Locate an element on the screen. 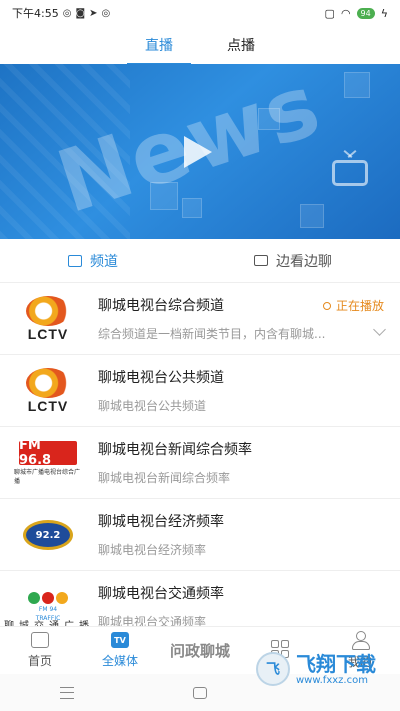  sim-icon: ▢ is located at coordinates (329, 13).